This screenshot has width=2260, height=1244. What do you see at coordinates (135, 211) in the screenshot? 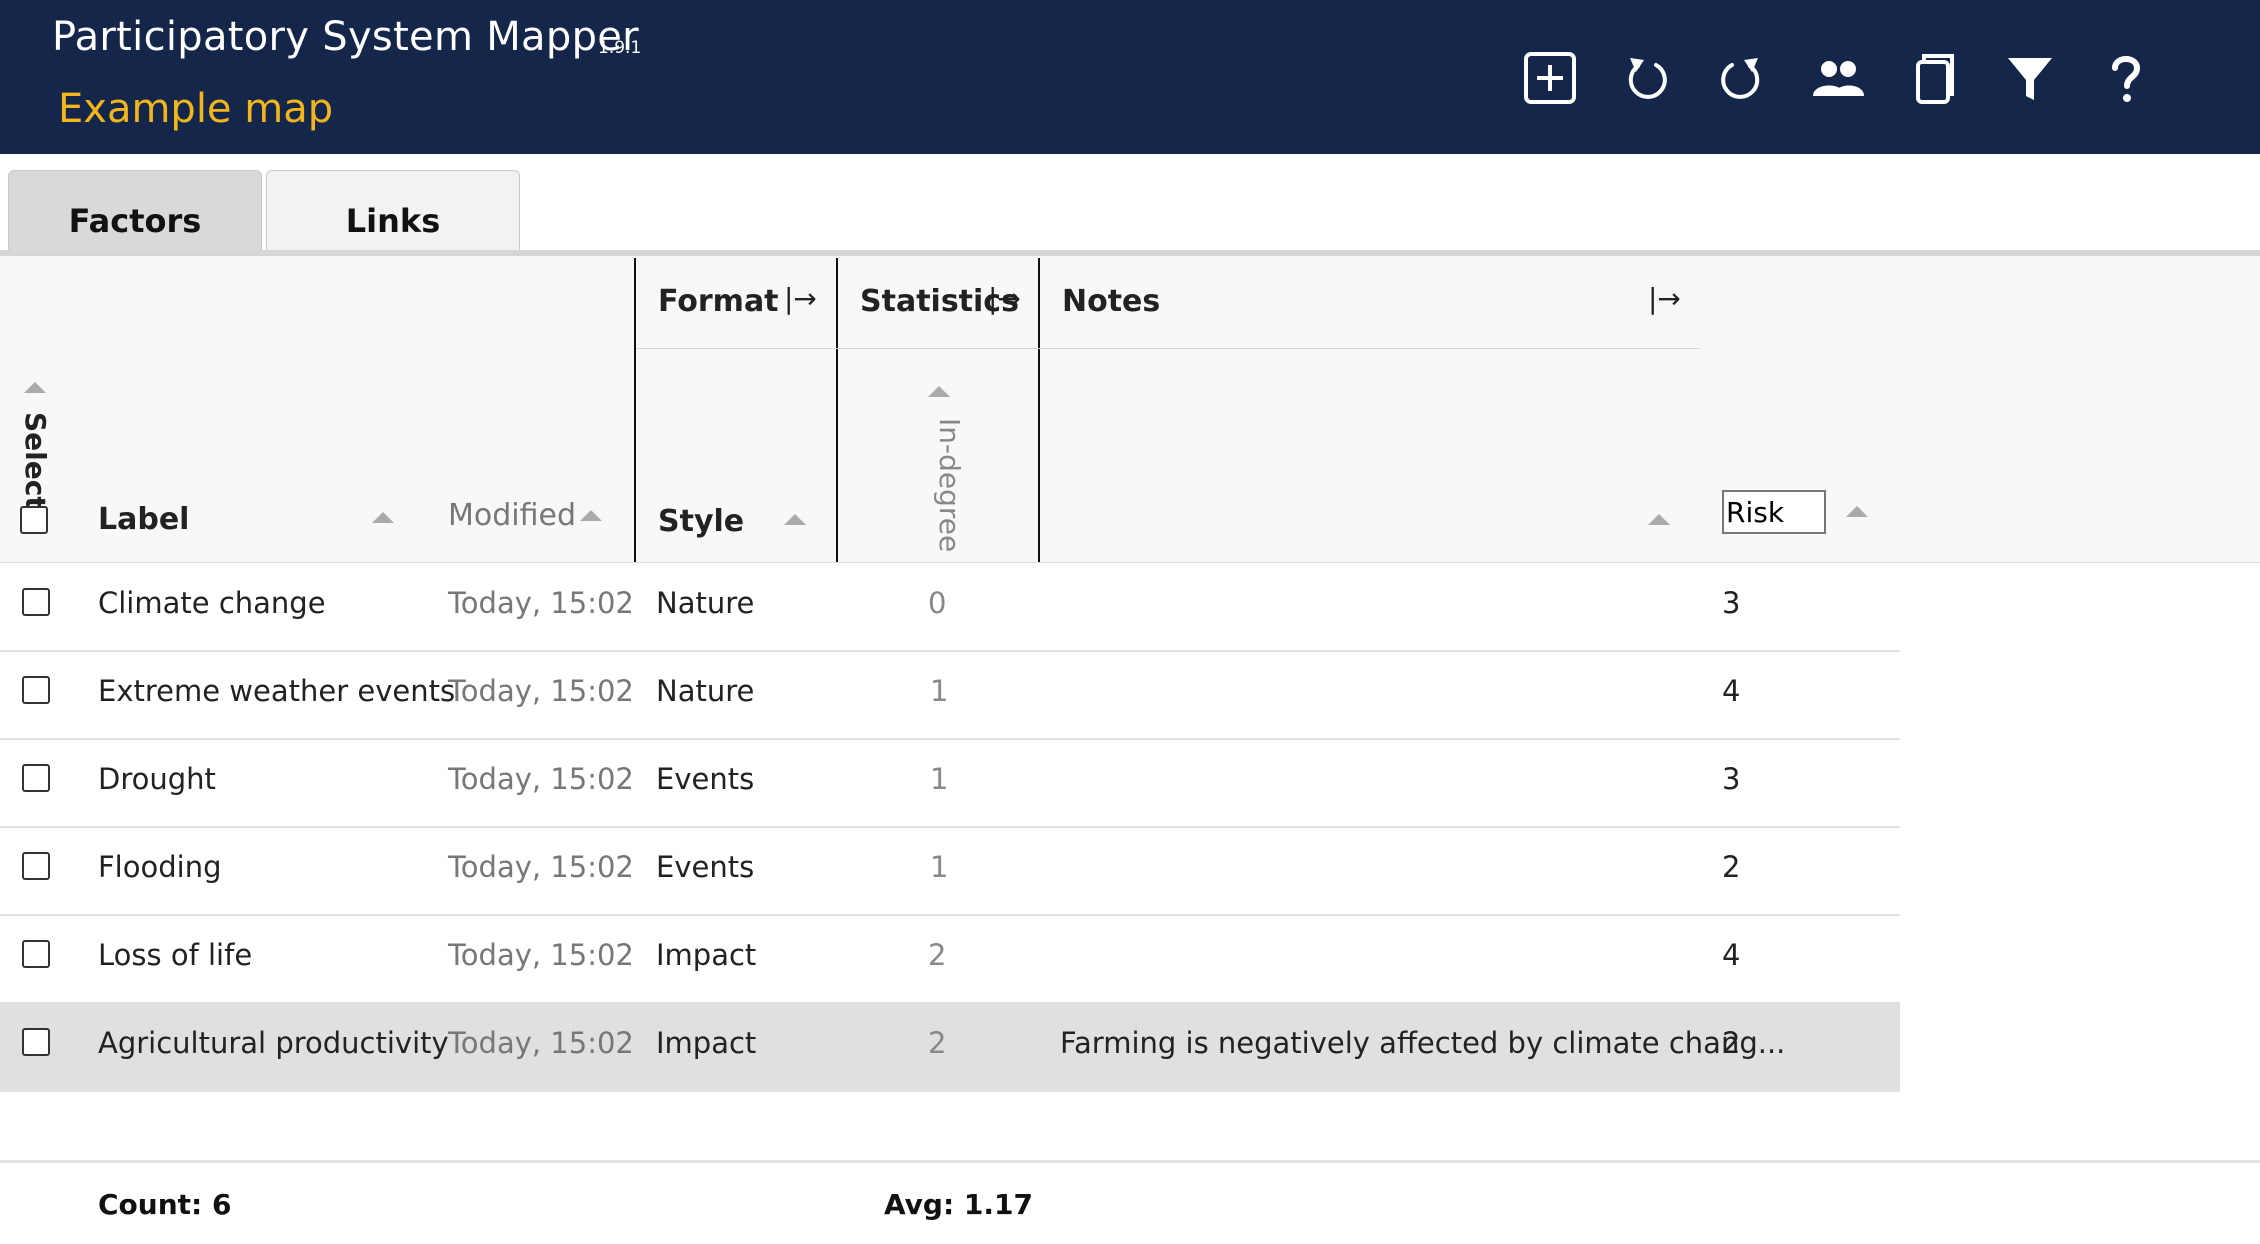
I see `tab-factors: Factors` at bounding box center [135, 211].